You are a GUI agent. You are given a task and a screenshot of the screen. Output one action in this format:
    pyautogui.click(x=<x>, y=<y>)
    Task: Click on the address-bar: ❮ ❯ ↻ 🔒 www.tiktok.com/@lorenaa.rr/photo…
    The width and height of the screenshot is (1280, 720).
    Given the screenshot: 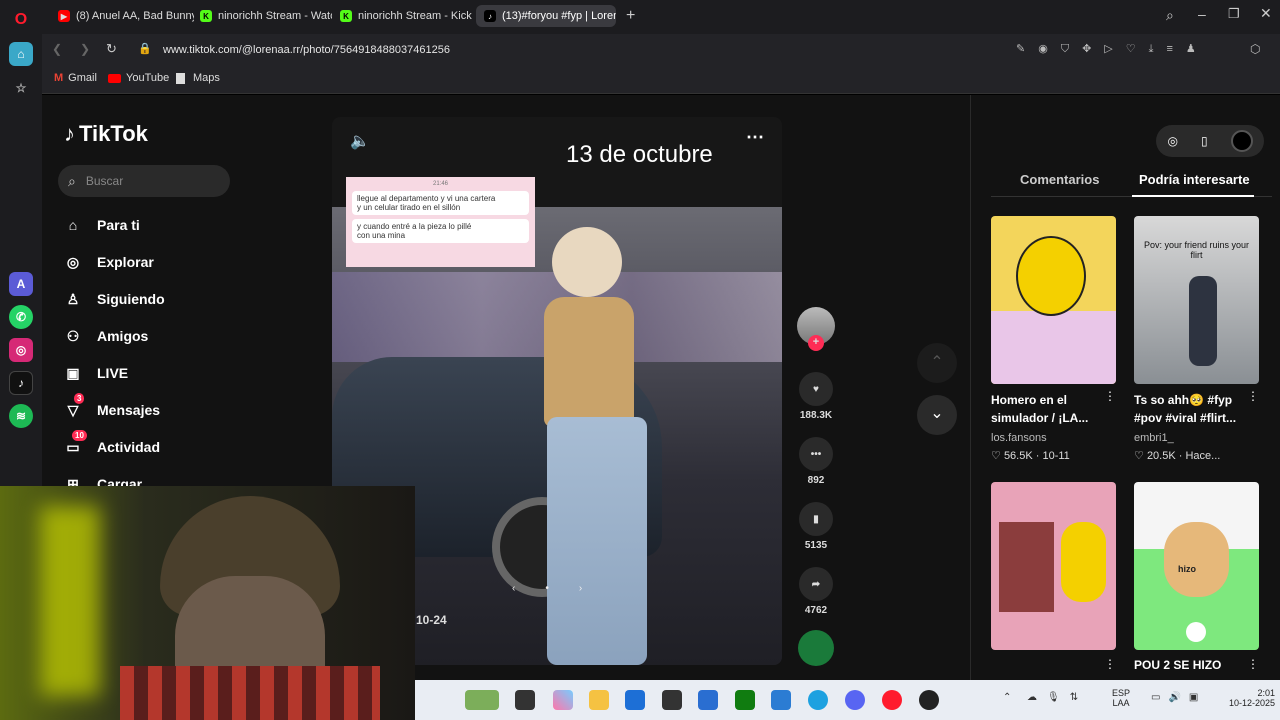 What is the action you would take?
    pyautogui.click(x=661, y=50)
    